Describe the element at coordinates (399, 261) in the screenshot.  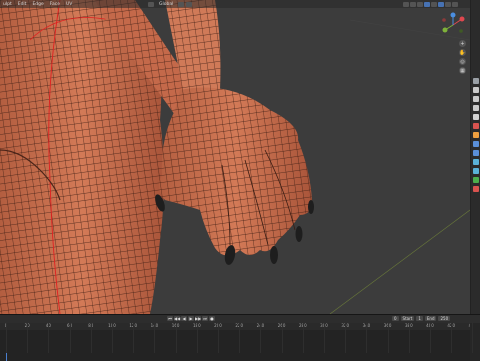
I see `floor-axis-line` at that location.